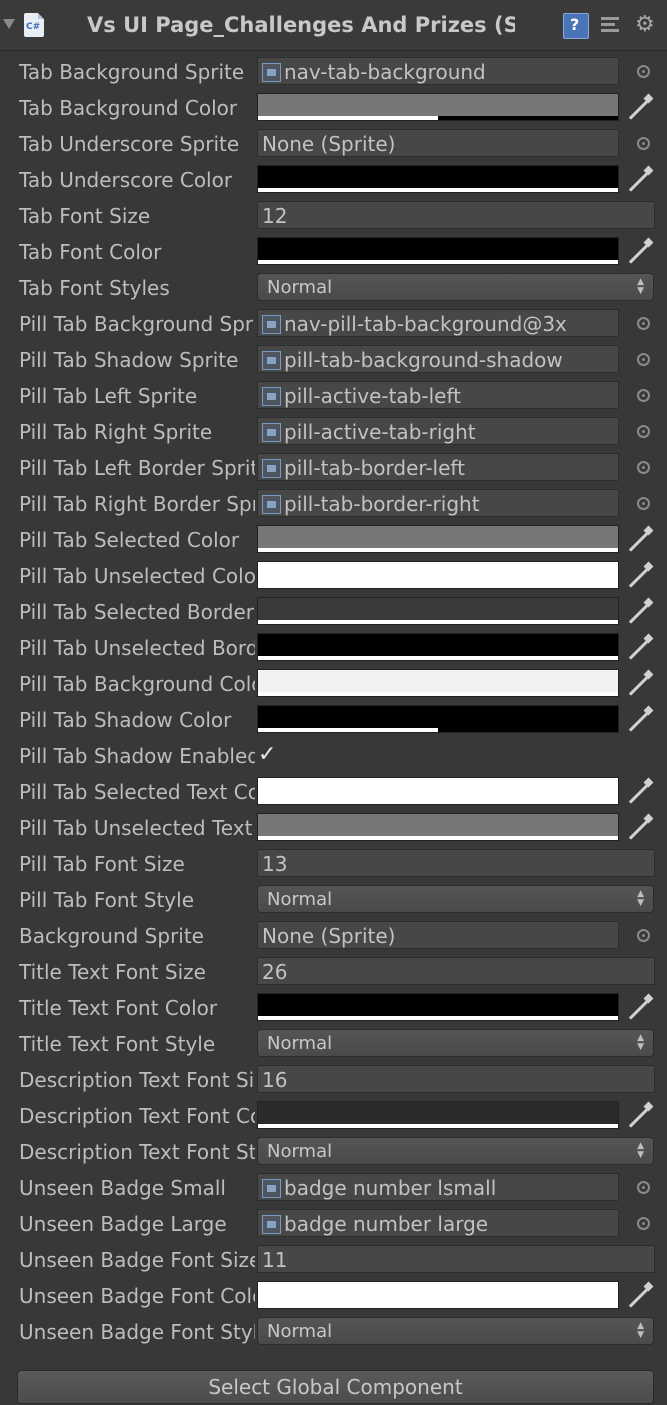  I want to click on property-row: Description Text Font Color, so click(333, 1116).